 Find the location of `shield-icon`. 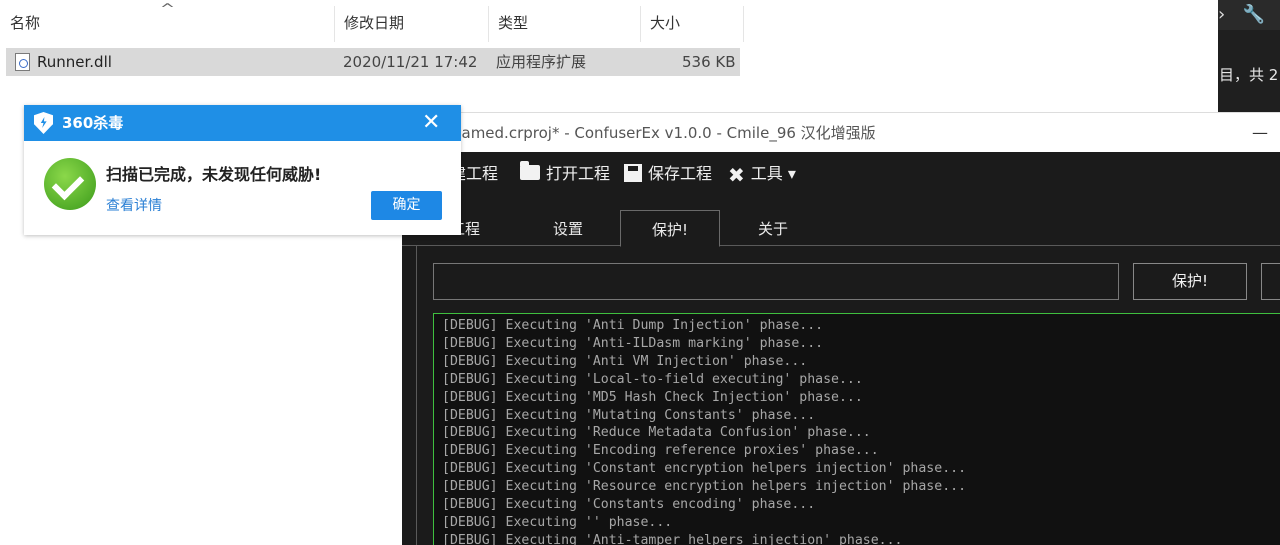

shield-icon is located at coordinates (43, 123).